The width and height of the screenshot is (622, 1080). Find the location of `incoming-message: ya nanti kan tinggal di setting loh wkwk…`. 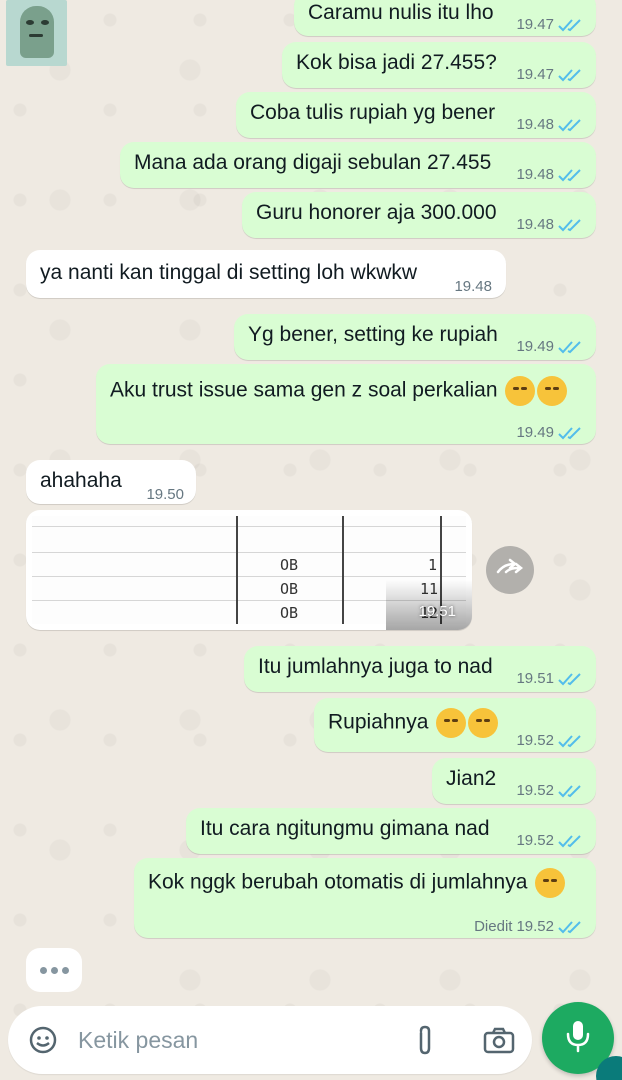

incoming-message: ya nanti kan tinggal di setting loh wkwk… is located at coordinates (266, 274).